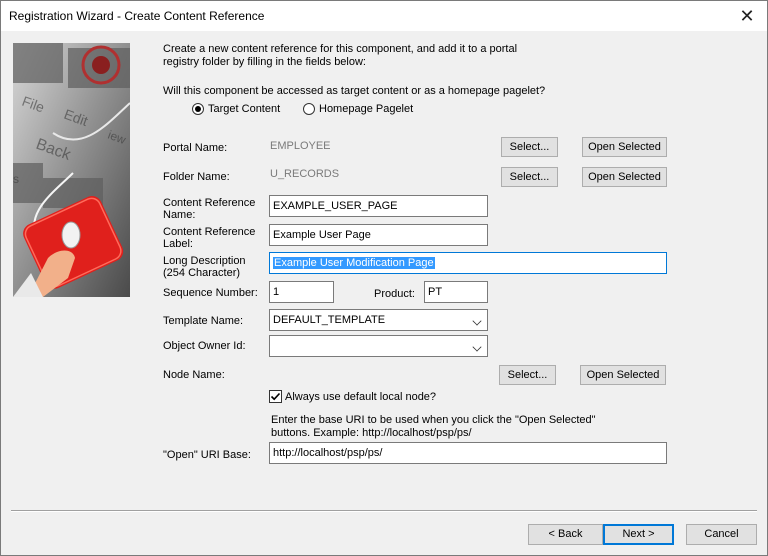 Image resolution: width=768 pixels, height=556 pixels. Describe the element at coordinates (456, 292) in the screenshot. I see `product-field: PT` at that location.